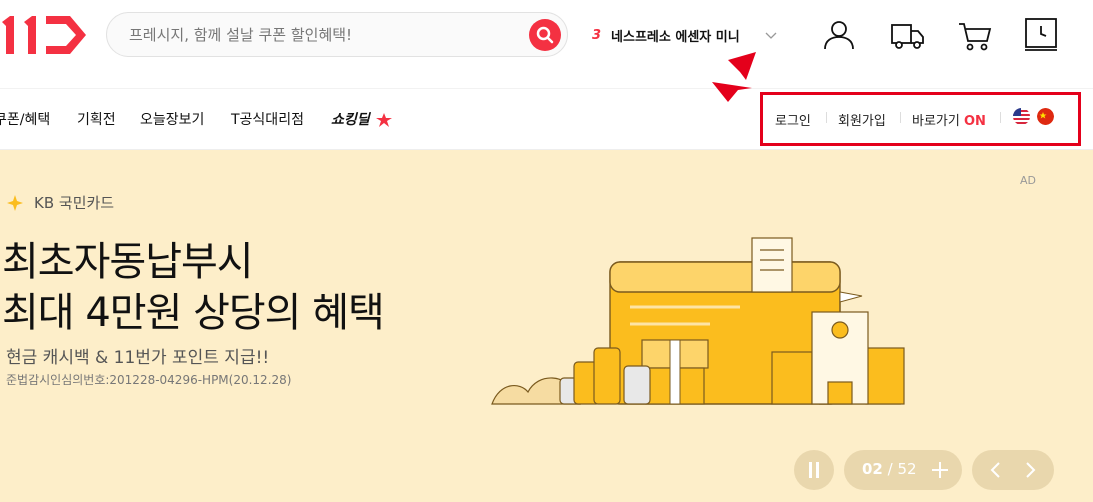 This screenshot has height=502, width=1093. What do you see at coordinates (383, 120) in the screenshot?
I see `shocking-deal-star-icon` at bounding box center [383, 120].